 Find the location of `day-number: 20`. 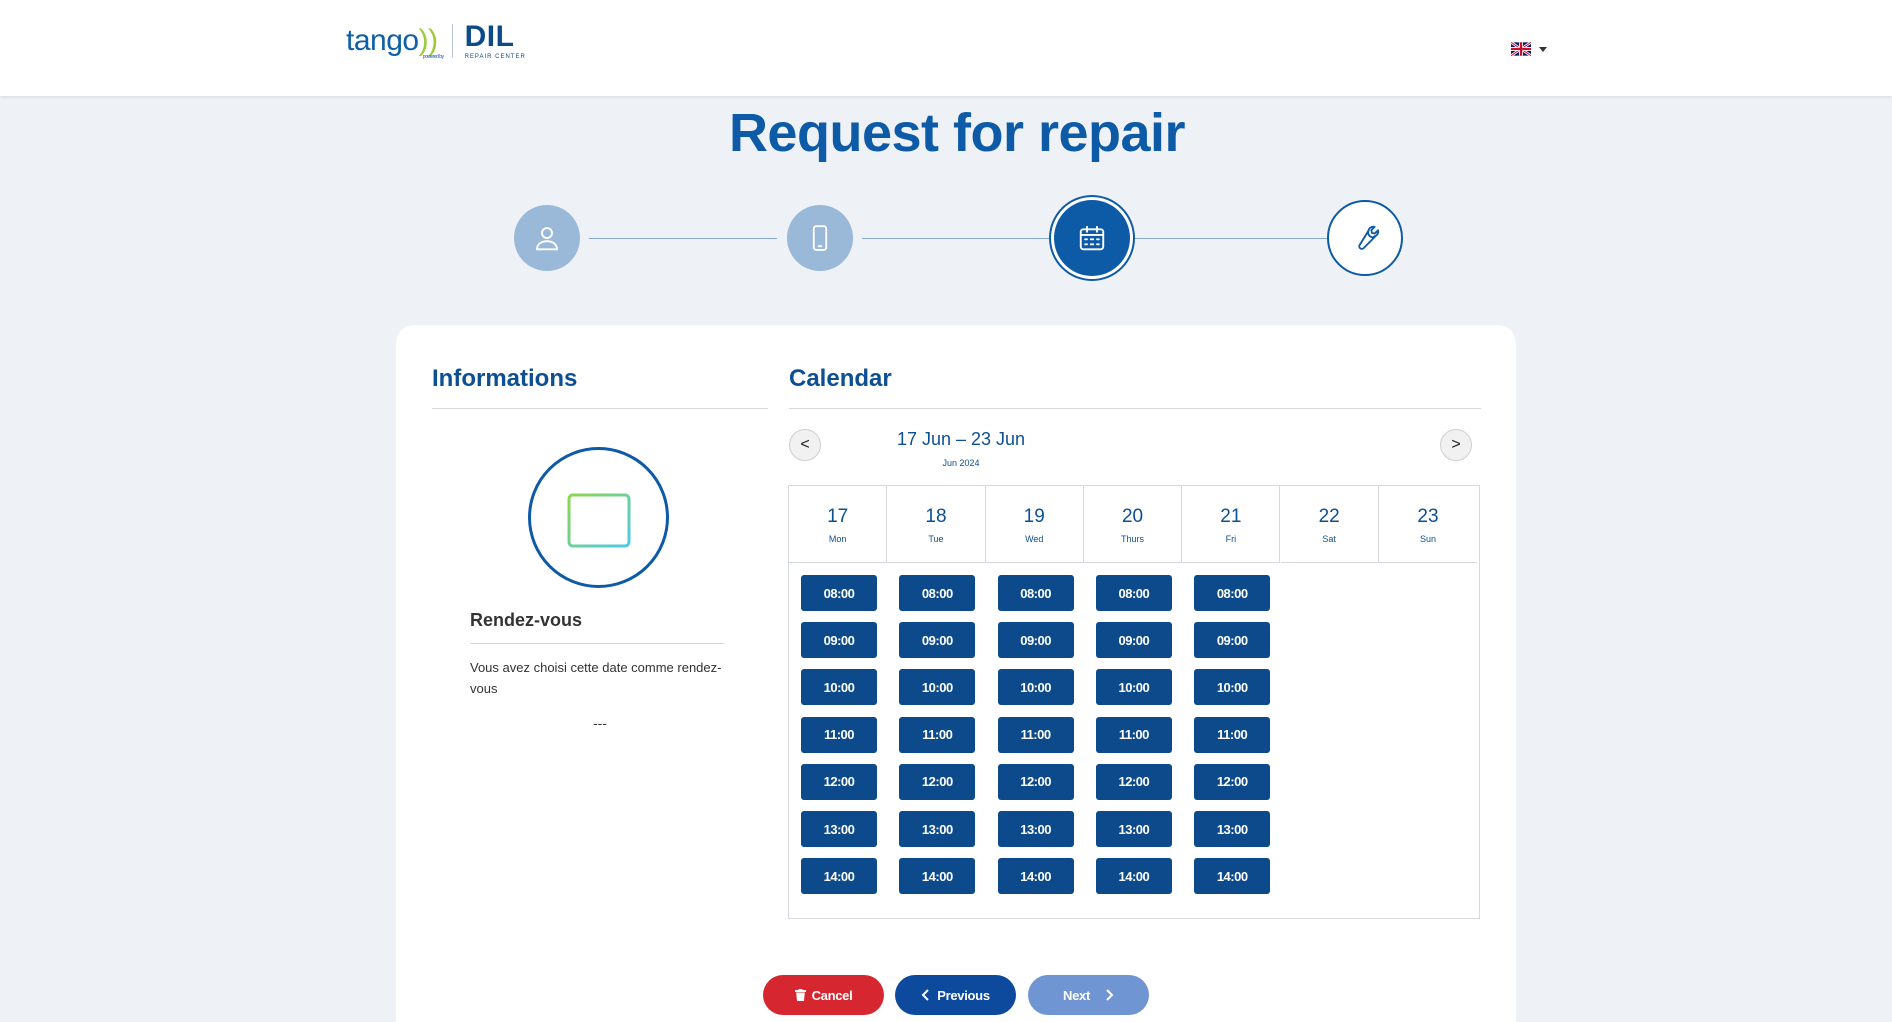

day-number: 20 is located at coordinates (1132, 516).